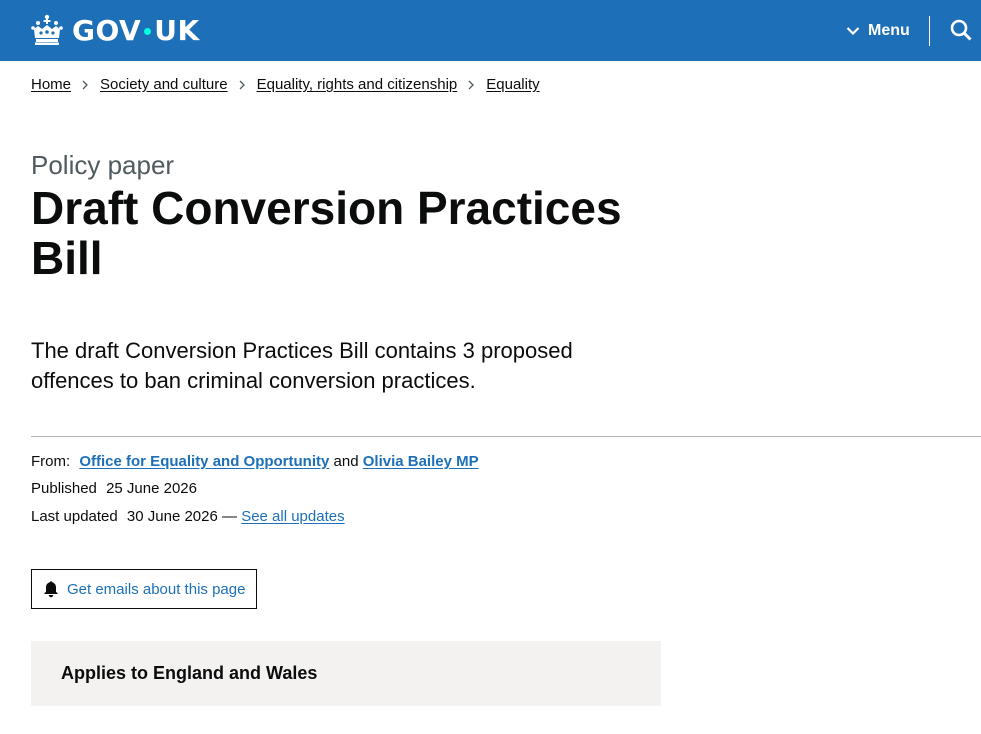 The image size is (981, 734). What do you see at coordinates (506, 436) in the screenshot?
I see `section-divider` at bounding box center [506, 436].